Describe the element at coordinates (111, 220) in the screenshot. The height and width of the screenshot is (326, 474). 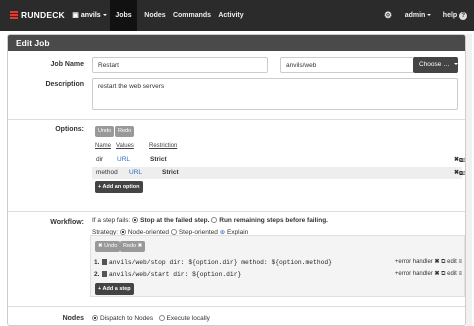
I see `fail-text: If a step fails:` at that location.